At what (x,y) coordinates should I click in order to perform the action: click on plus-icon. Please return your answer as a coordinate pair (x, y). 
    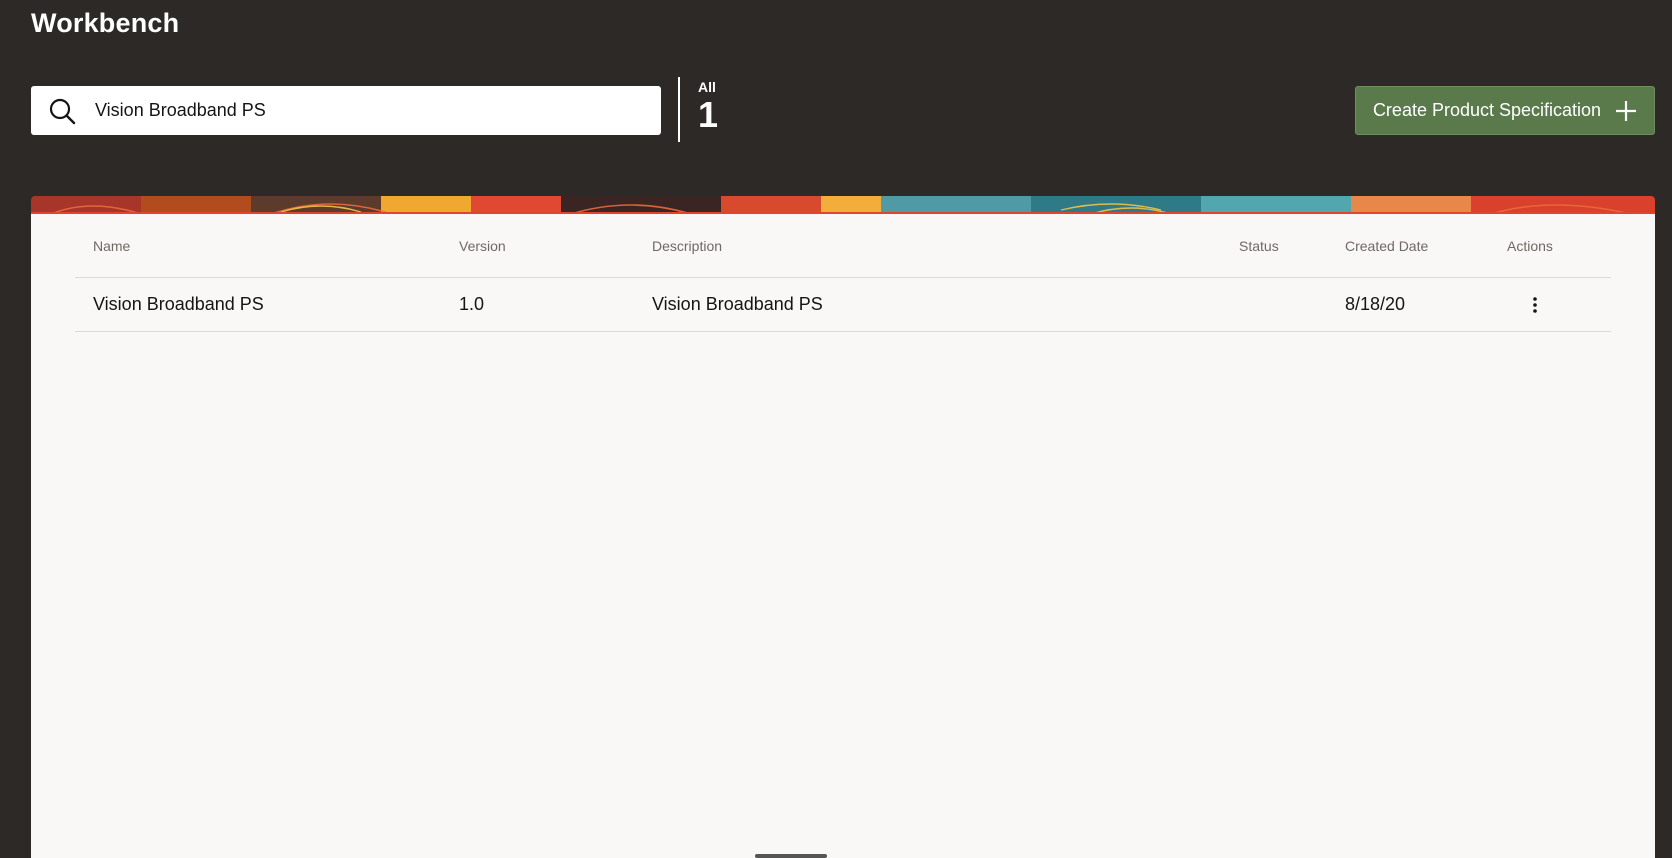
    Looking at the image, I should click on (1626, 111).